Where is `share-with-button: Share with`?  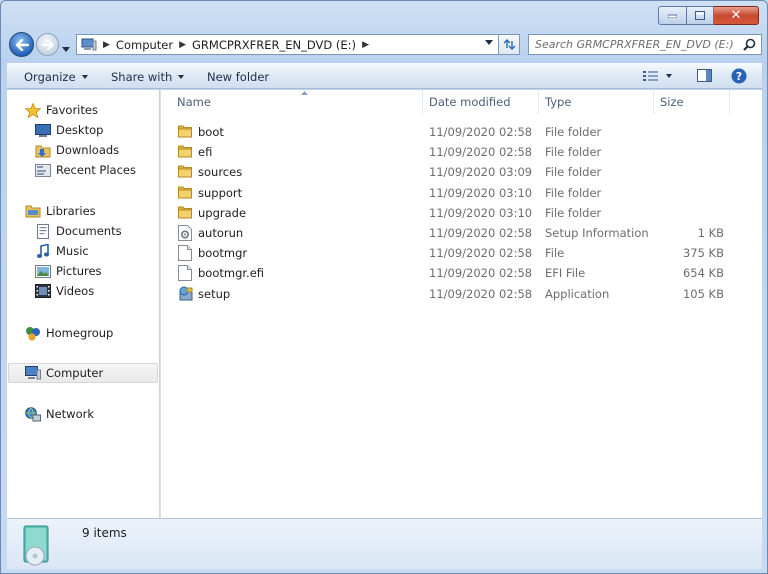 share-with-button: Share with is located at coordinates (148, 77).